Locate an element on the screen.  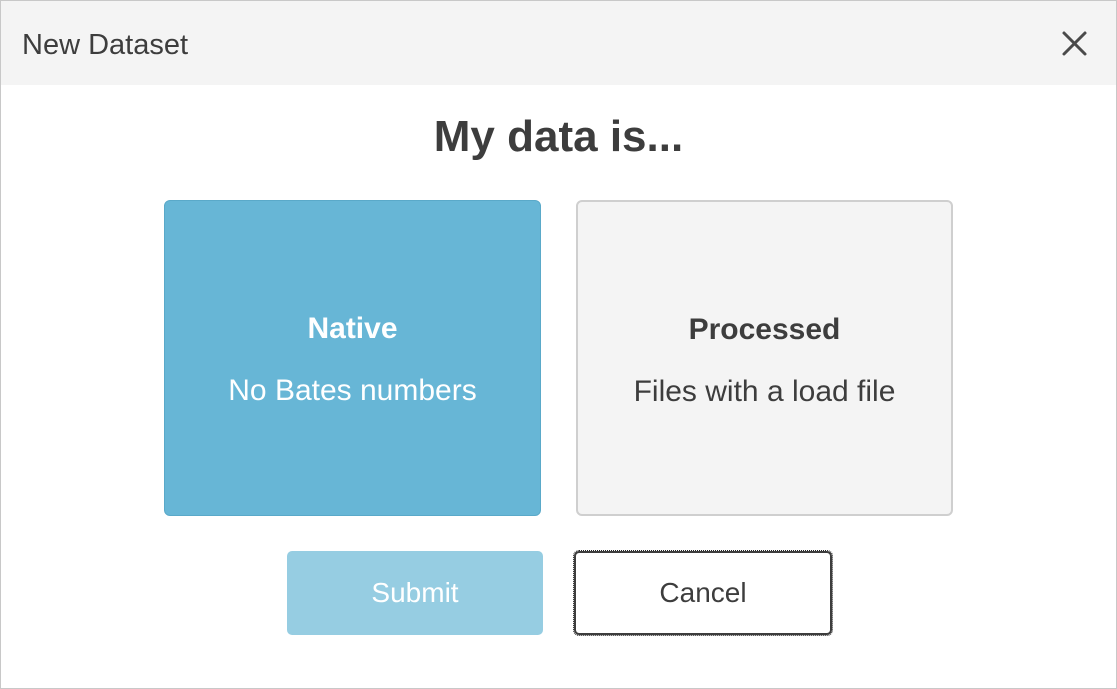
close-icon is located at coordinates (1075, 43).